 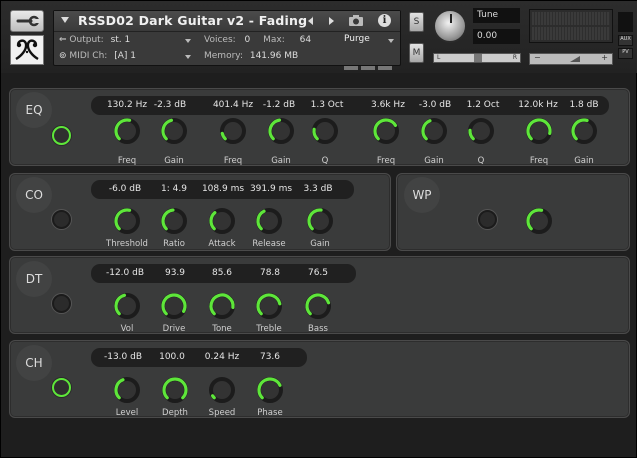 What do you see at coordinates (450, 26) in the screenshot?
I see `tune-knob` at bounding box center [450, 26].